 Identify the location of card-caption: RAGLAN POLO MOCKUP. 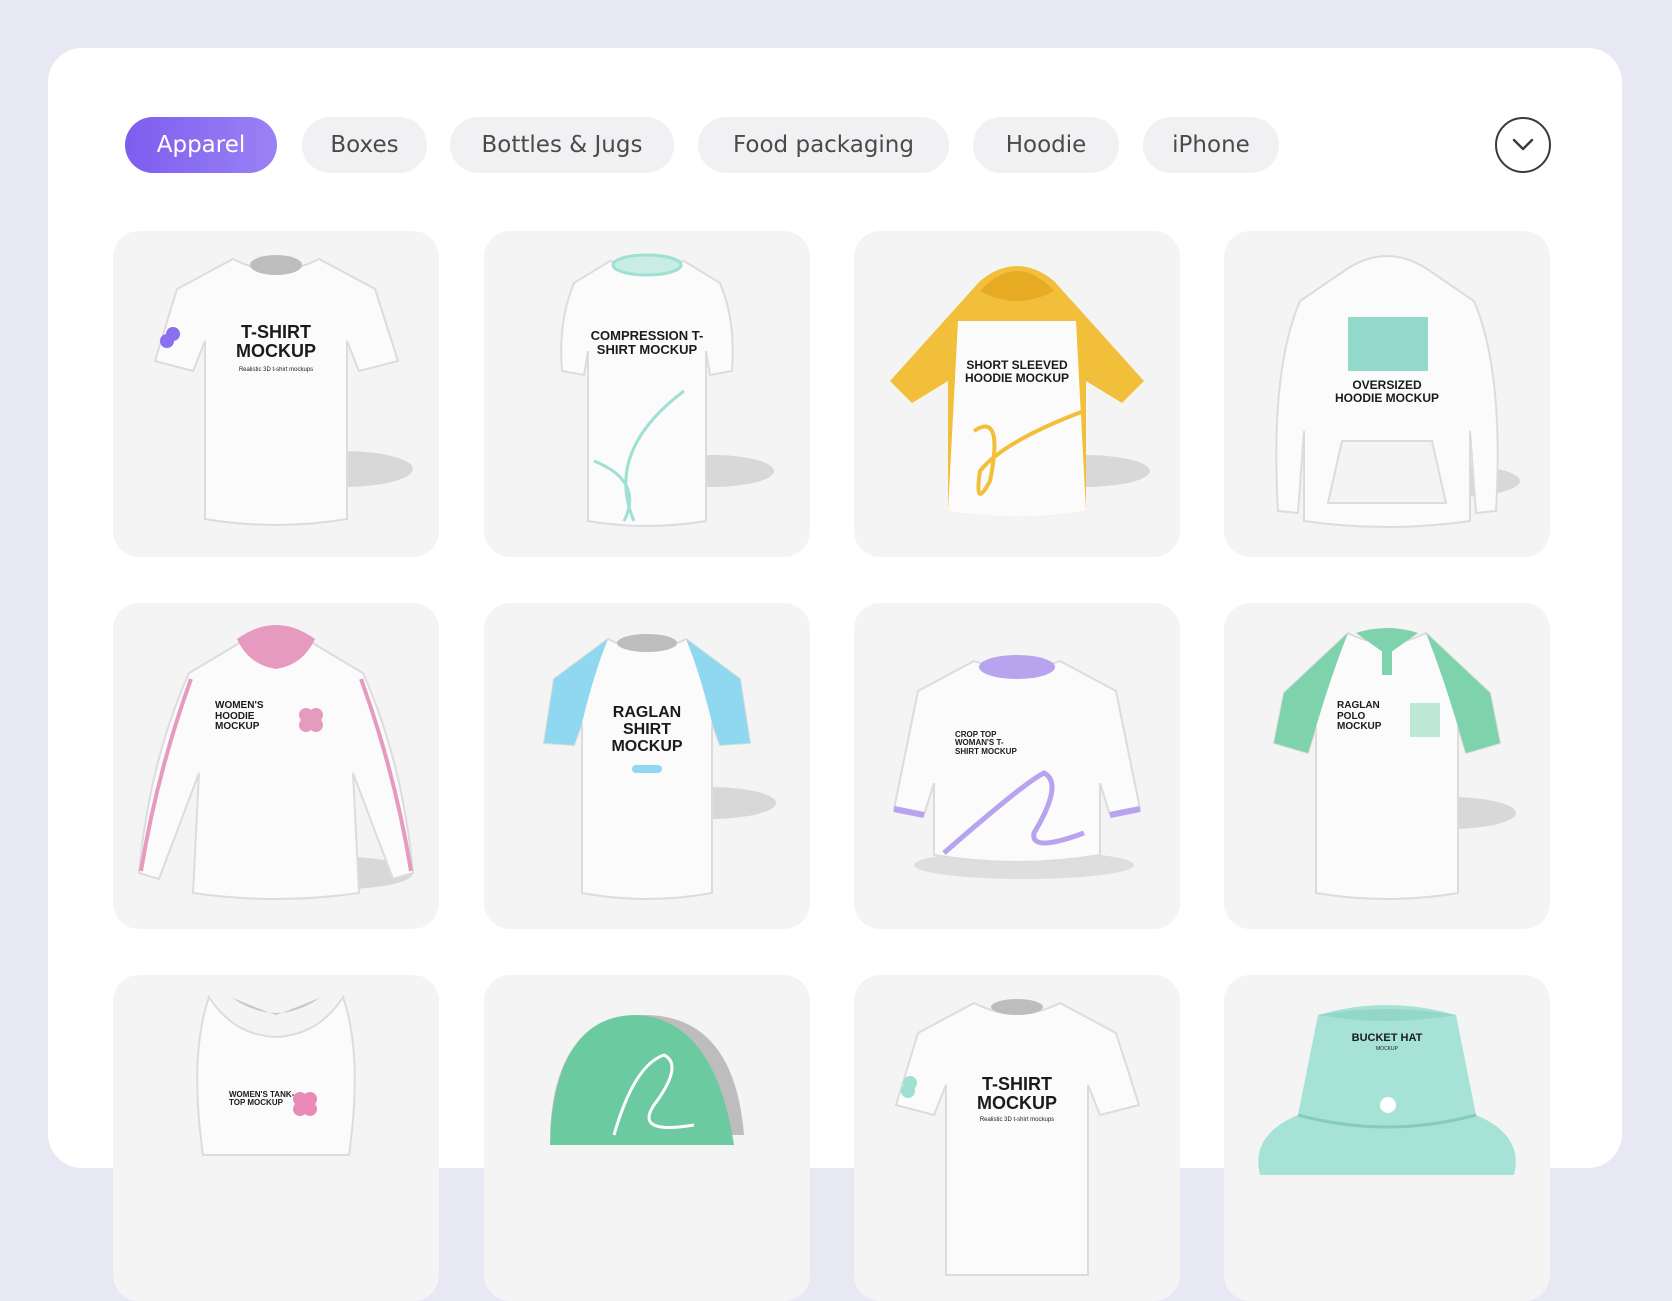
(1359, 716).